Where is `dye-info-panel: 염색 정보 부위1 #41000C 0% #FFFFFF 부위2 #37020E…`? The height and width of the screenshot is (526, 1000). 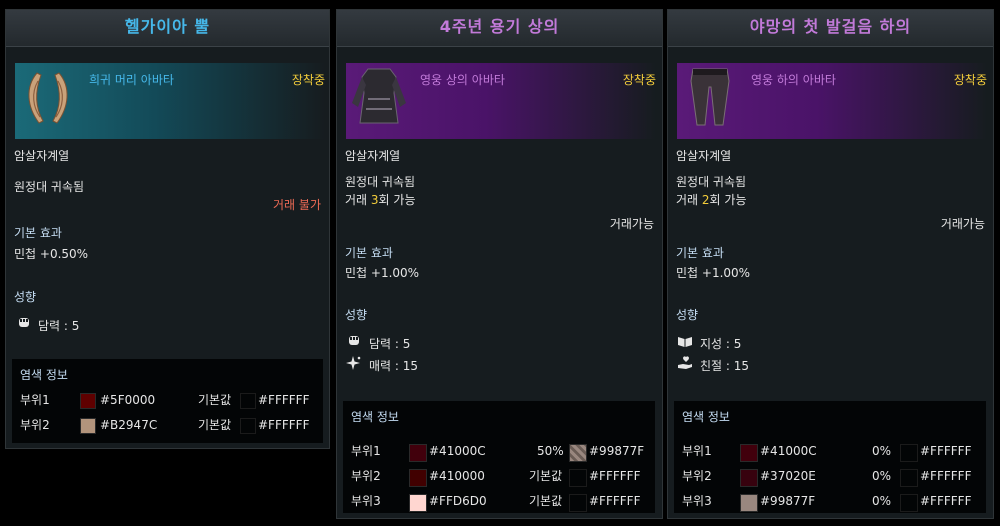 dye-info-panel: 염색 정보 부위1 #41000C 0% #FFFFFF 부위2 #37020E… is located at coordinates (830, 457).